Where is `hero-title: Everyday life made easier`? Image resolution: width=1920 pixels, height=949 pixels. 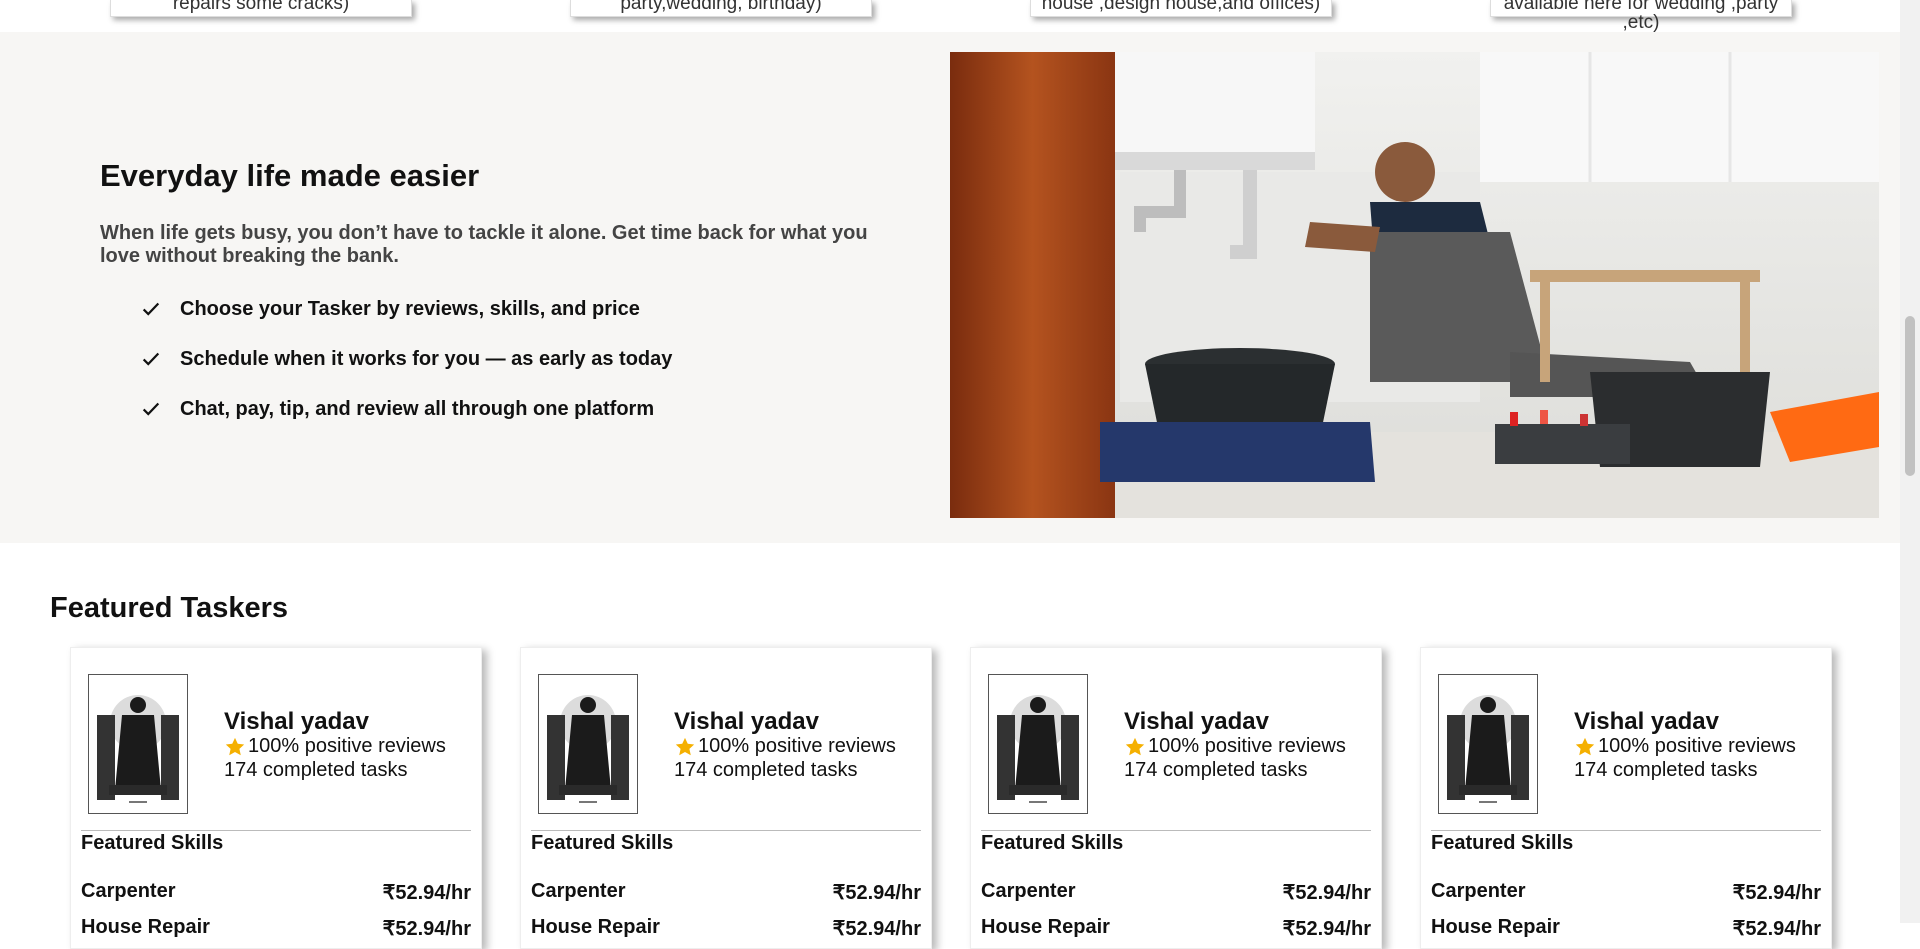 hero-title: Everyday life made easier is located at coordinates (290, 175).